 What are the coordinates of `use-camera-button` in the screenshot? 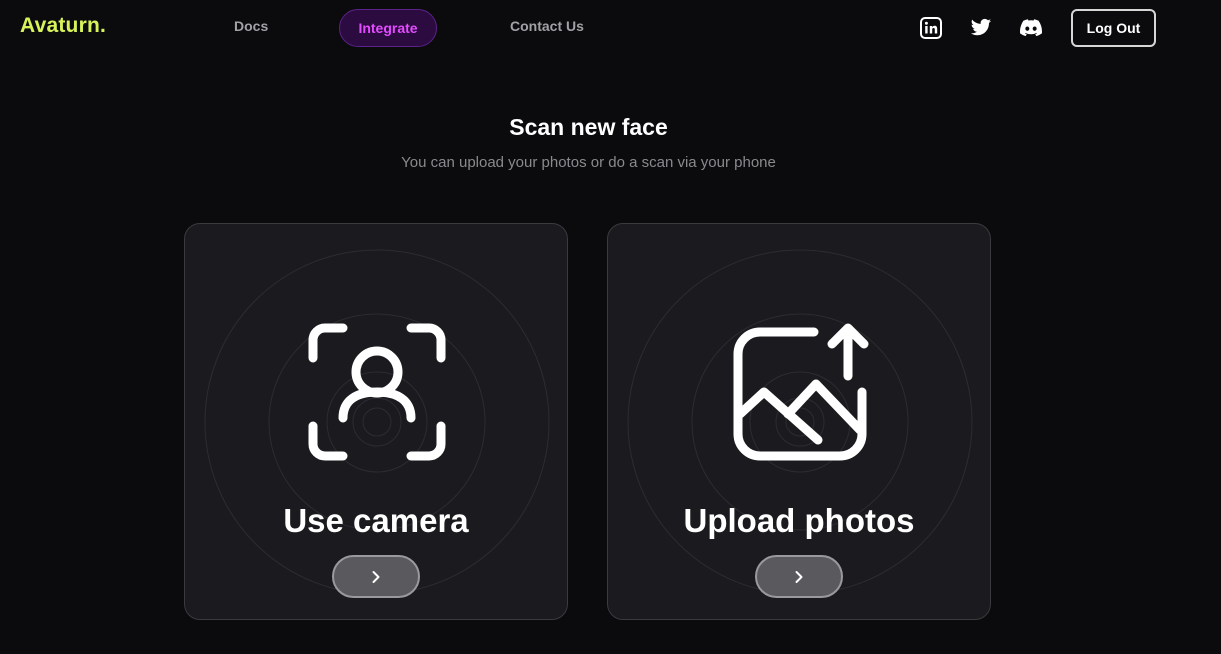 It's located at (376, 576).